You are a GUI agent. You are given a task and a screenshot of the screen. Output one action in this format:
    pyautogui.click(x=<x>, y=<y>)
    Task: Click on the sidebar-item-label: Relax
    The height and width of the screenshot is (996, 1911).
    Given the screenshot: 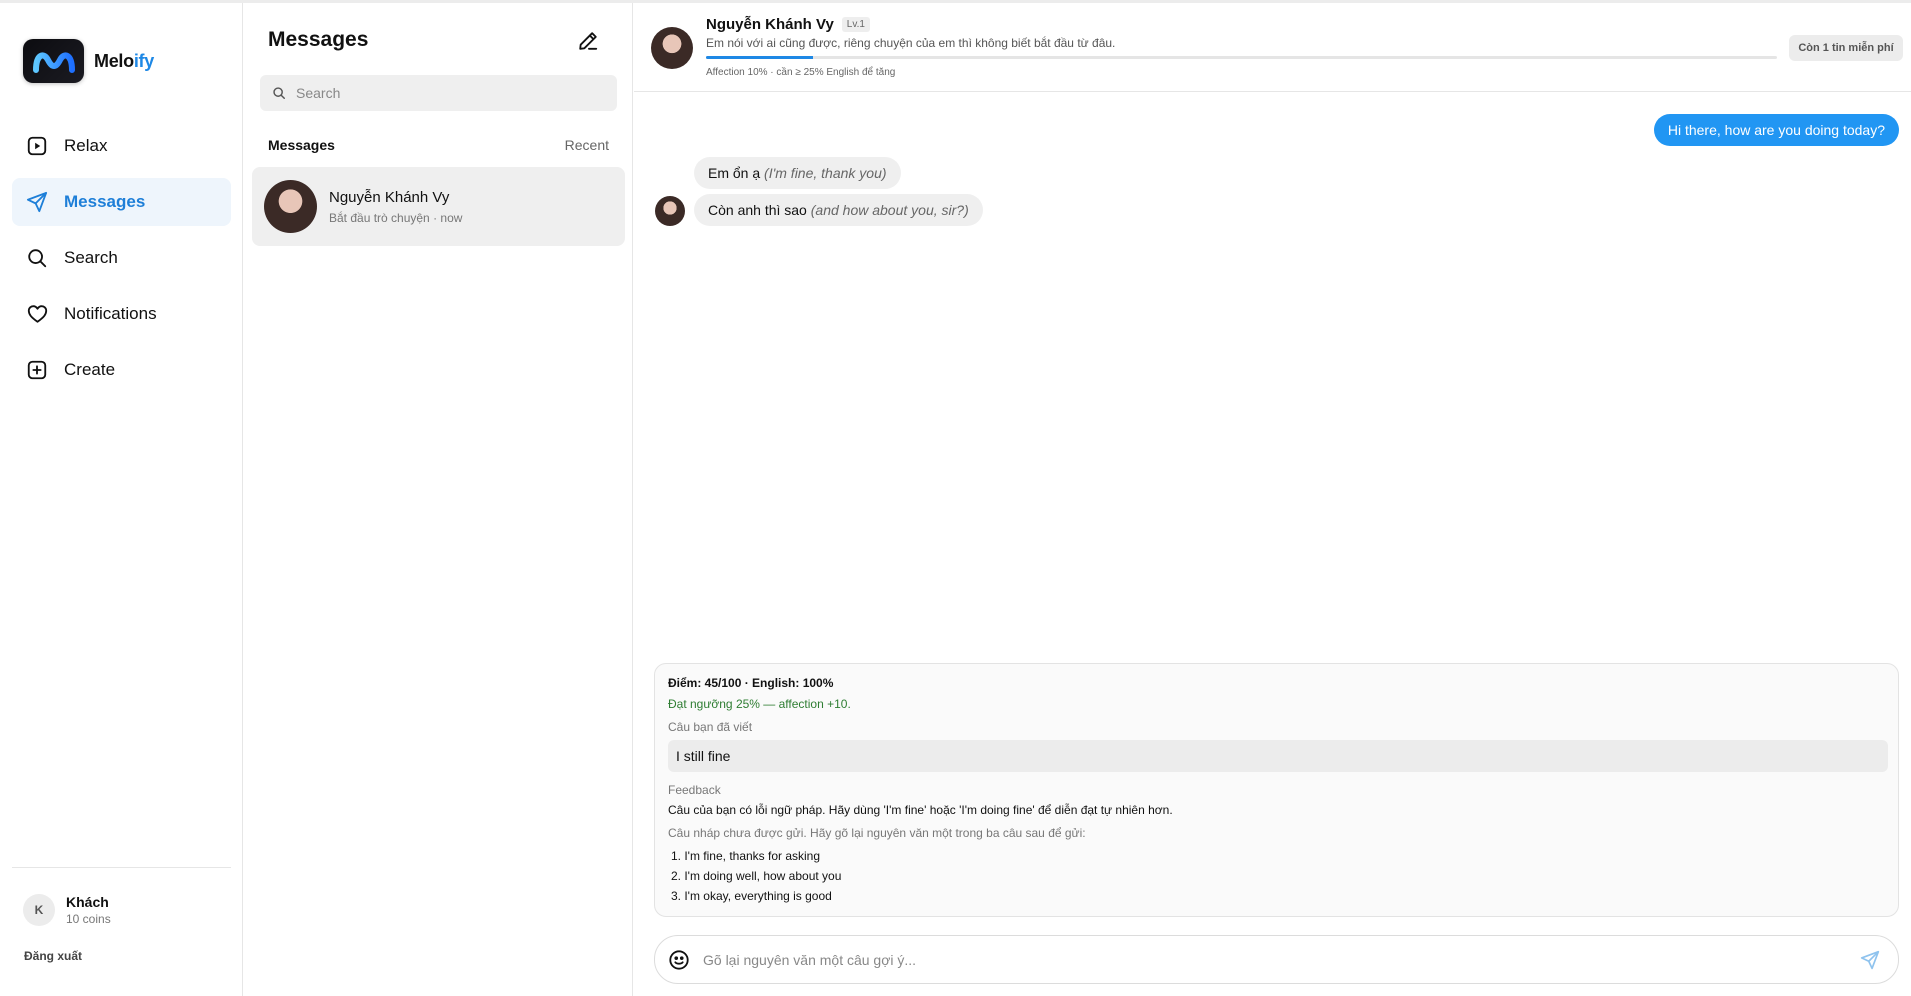 What is the action you would take?
    pyautogui.click(x=86, y=145)
    